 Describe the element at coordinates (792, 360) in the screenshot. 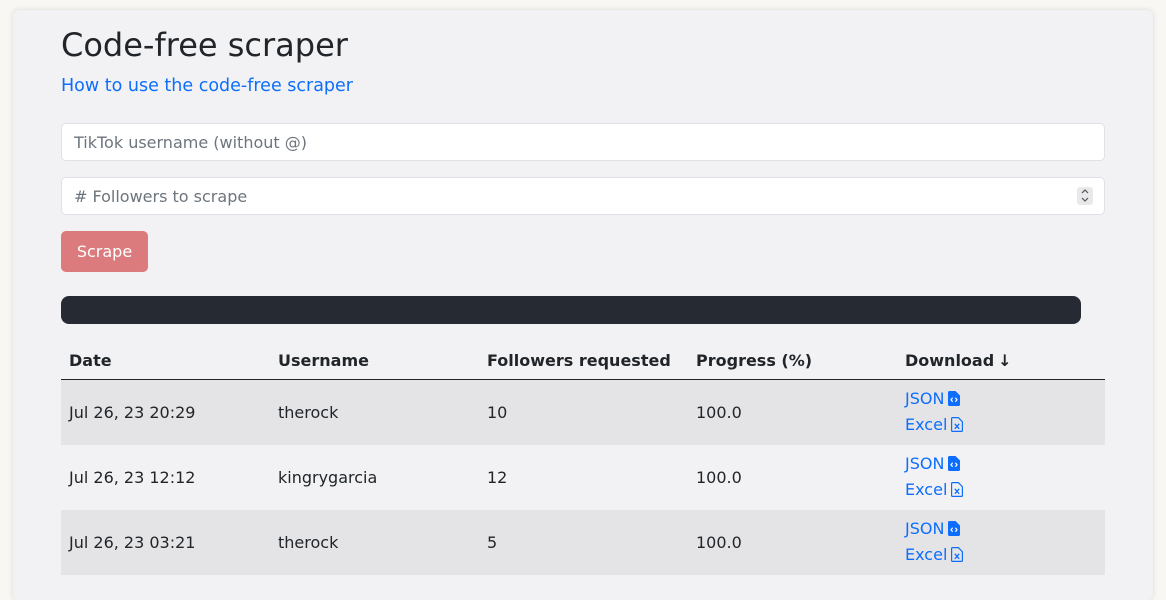

I see `header-progress: Progress (%)` at that location.